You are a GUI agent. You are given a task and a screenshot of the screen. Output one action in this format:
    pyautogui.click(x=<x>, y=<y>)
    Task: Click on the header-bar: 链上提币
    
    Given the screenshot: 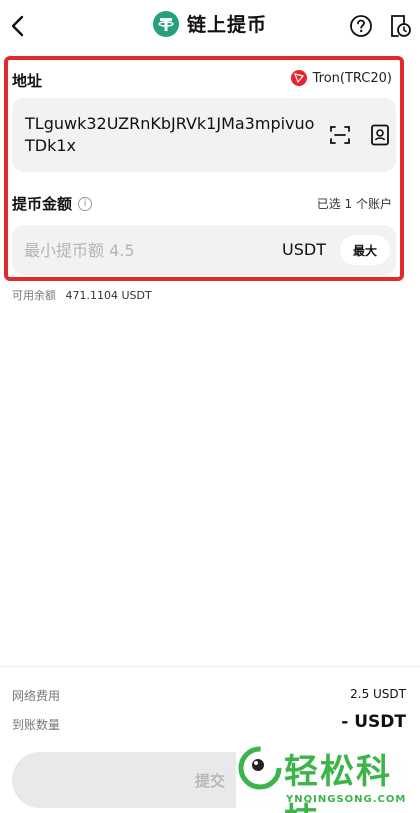 What is the action you would take?
    pyautogui.click(x=210, y=26)
    